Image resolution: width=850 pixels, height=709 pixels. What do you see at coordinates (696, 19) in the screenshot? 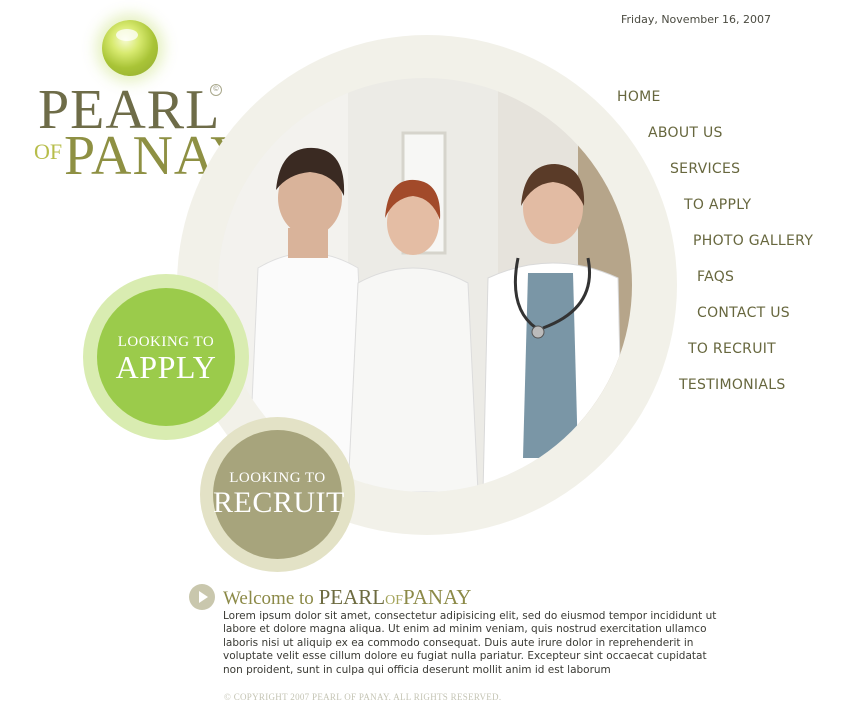
I see `date-display: Friday, November 16, 2007` at bounding box center [696, 19].